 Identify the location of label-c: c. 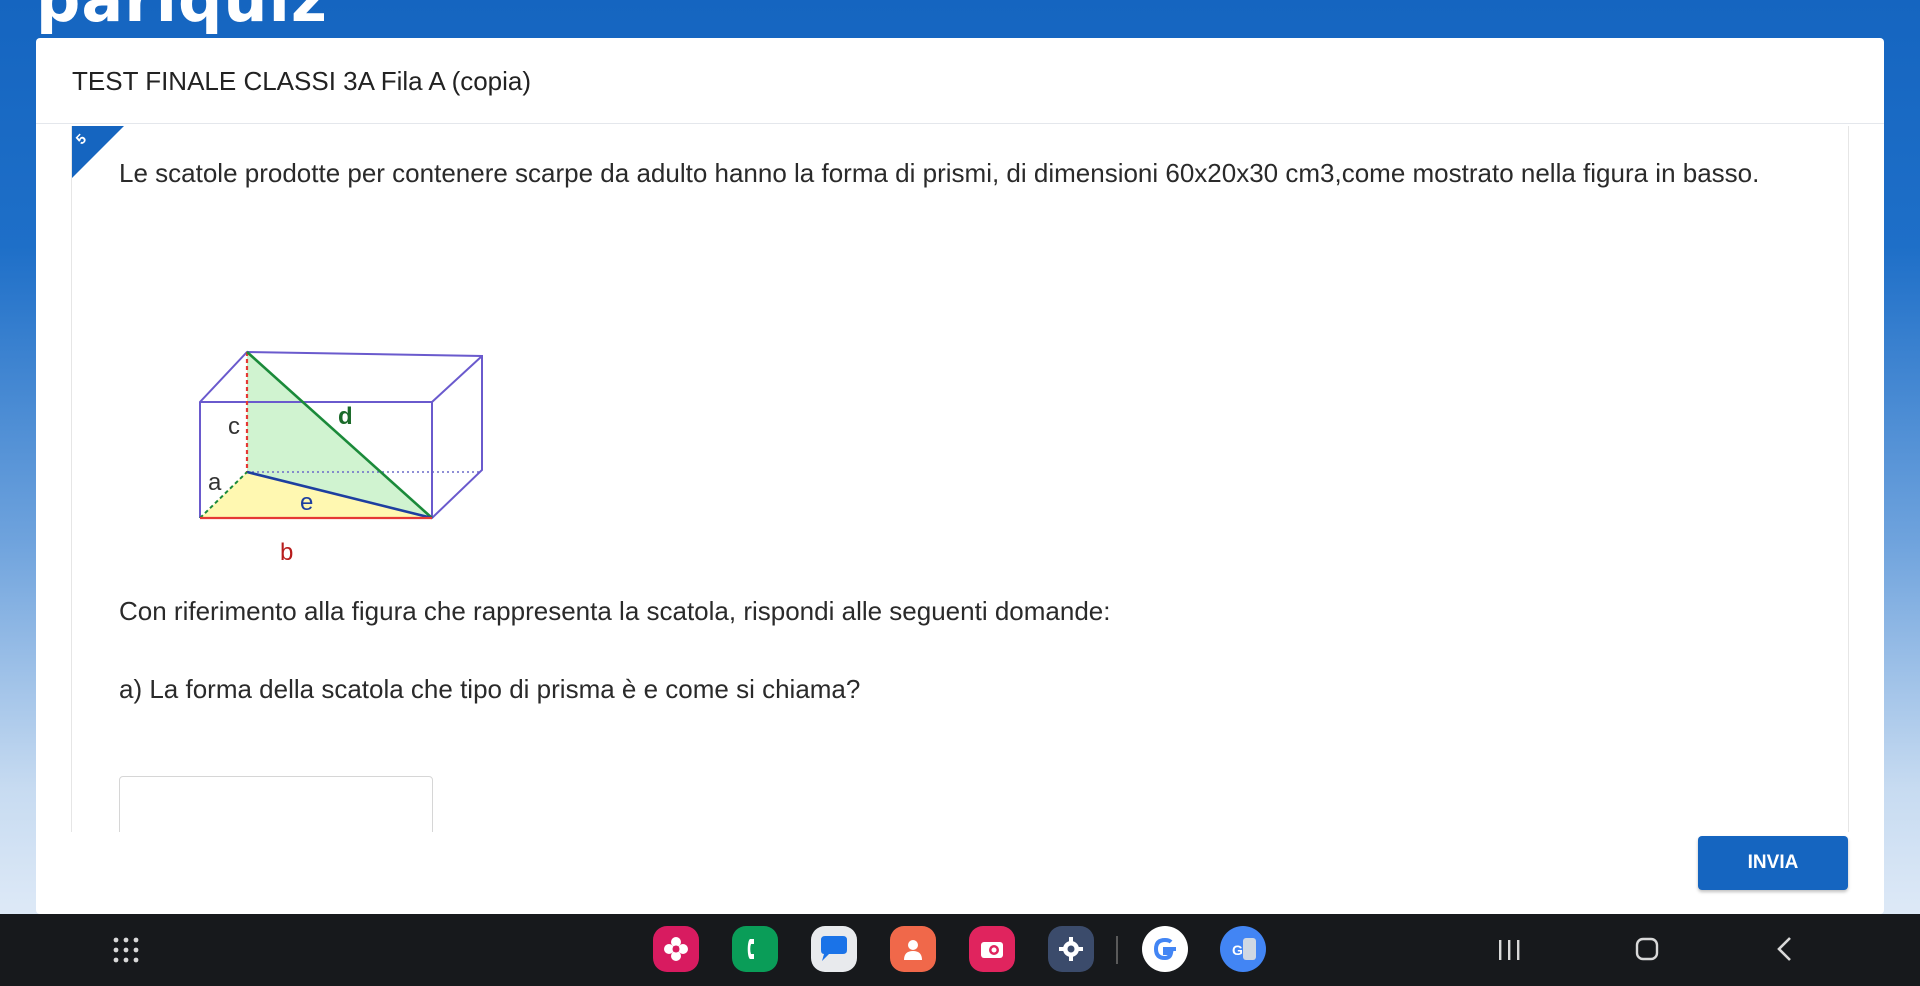
(234, 426).